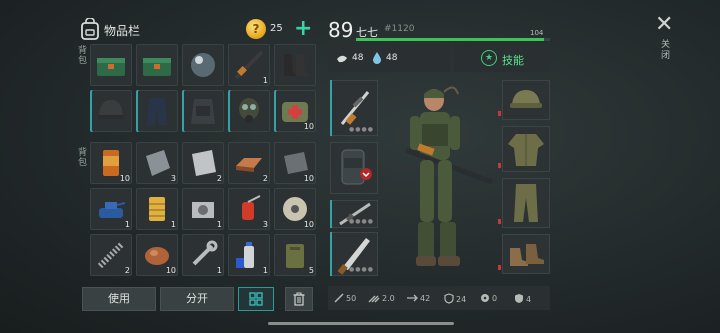 This screenshot has height=333, width=720. What do you see at coordinates (399, 29) in the screenshot?
I see `player-id: #1120` at bounding box center [399, 29].